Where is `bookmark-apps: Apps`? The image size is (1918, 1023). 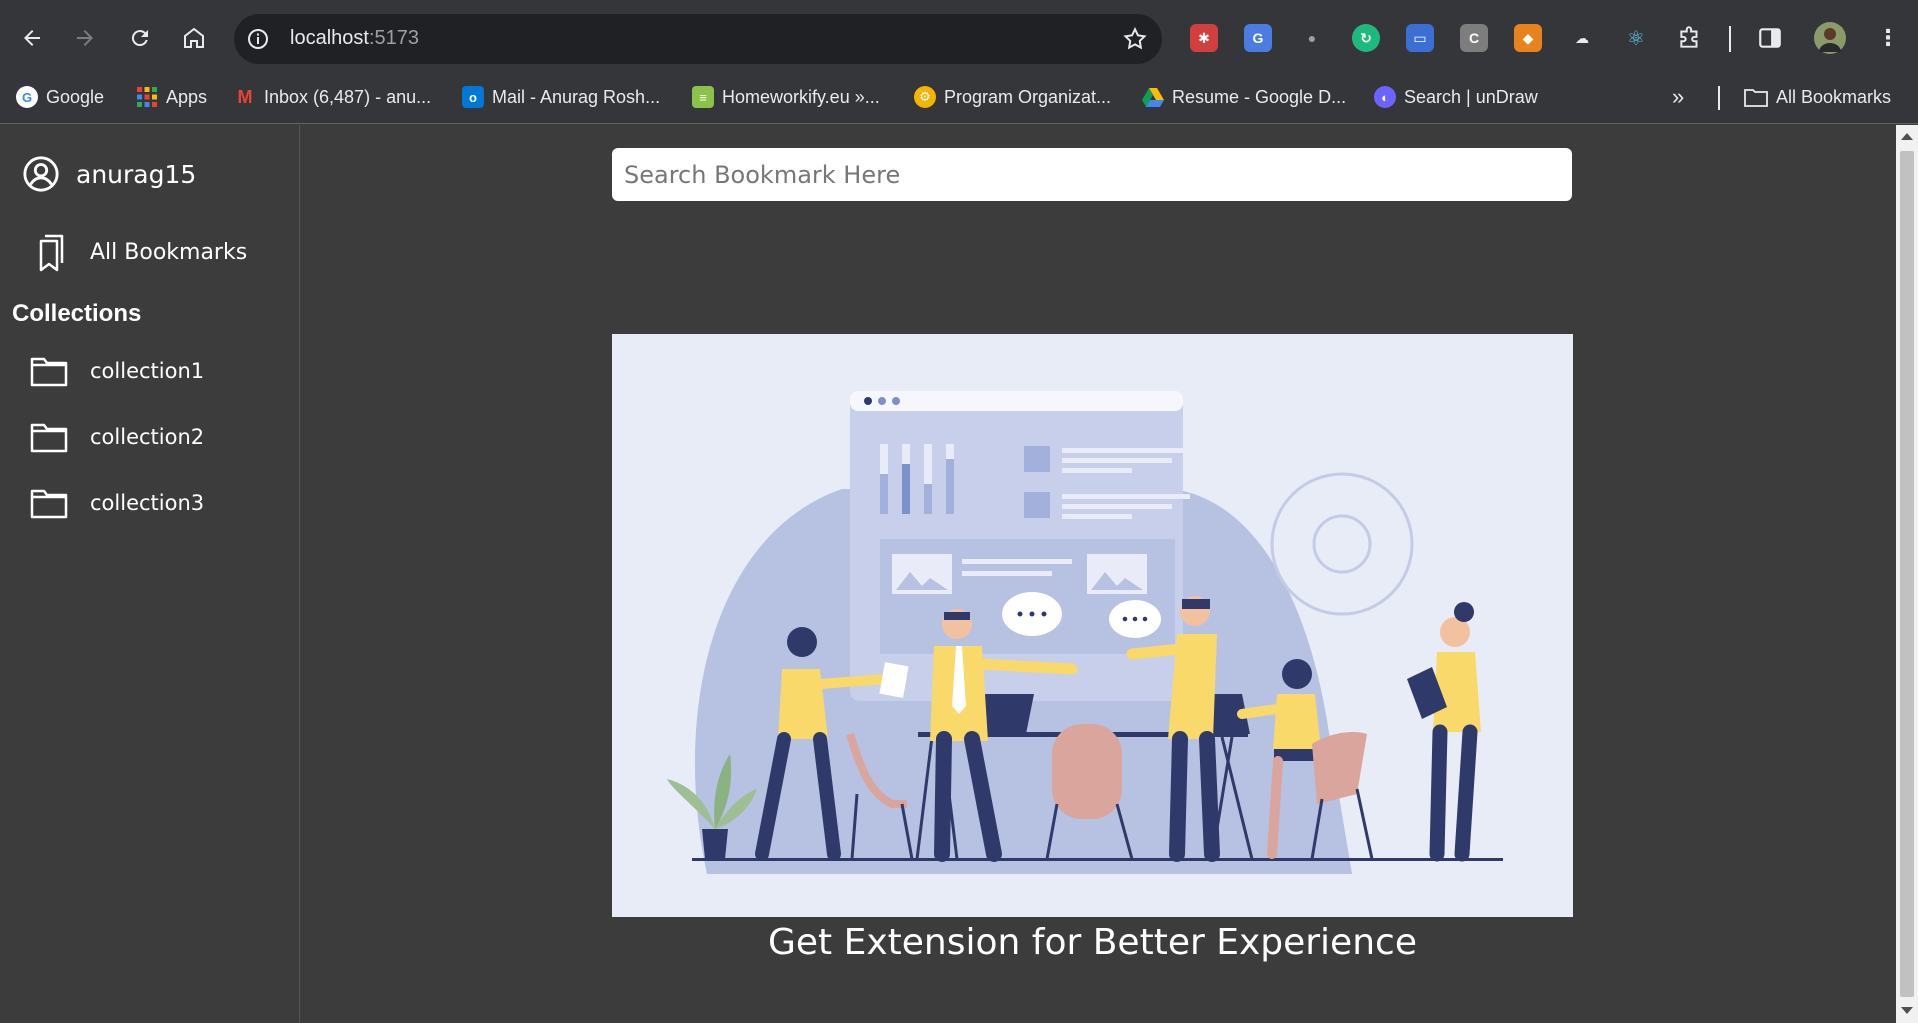 bookmark-apps: Apps is located at coordinates (171, 97).